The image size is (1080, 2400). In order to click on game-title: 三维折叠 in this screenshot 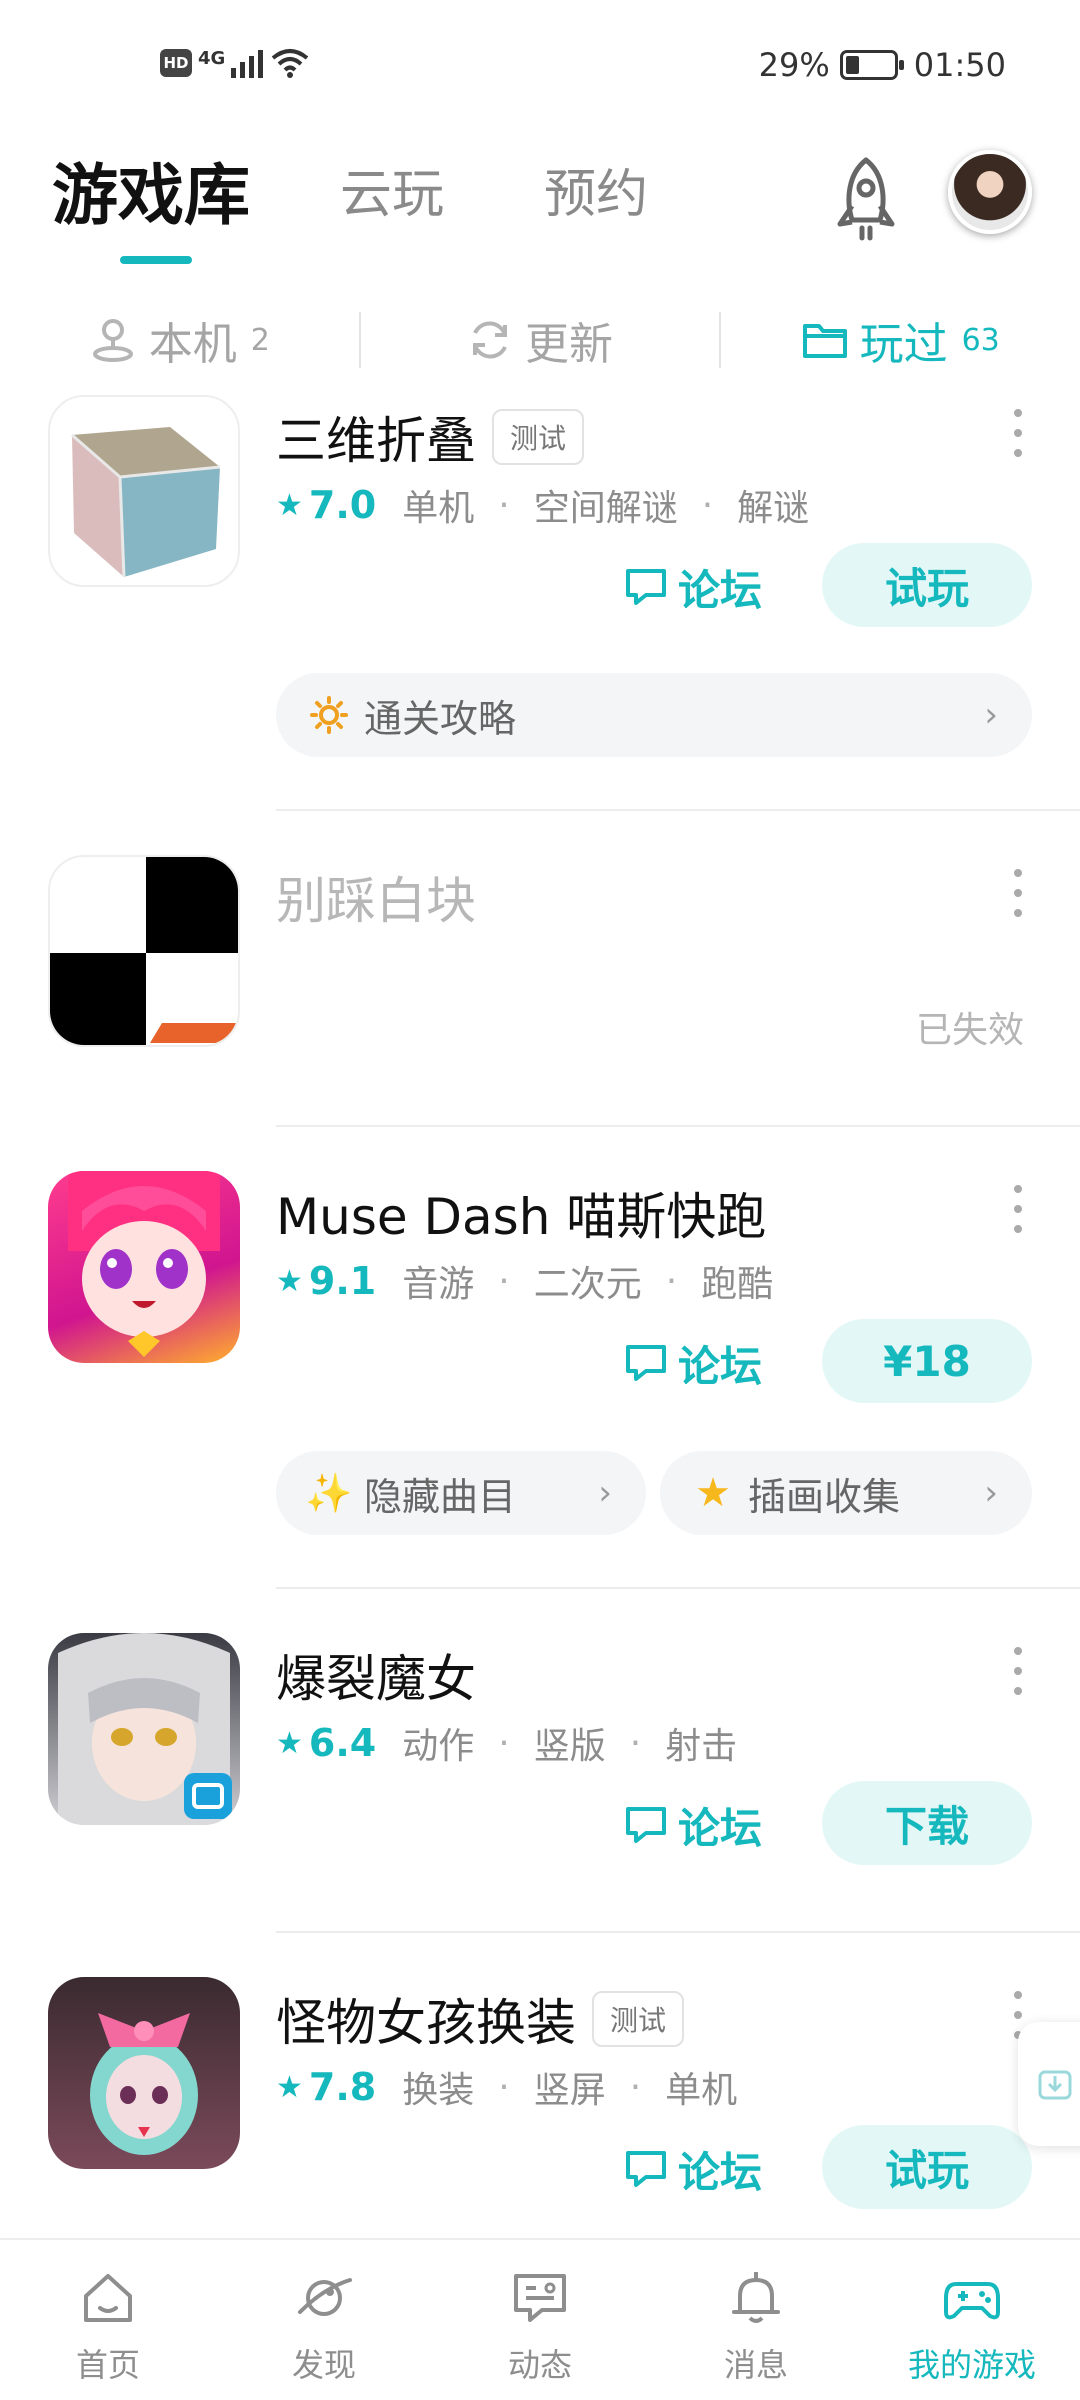, I will do `click(376, 437)`.